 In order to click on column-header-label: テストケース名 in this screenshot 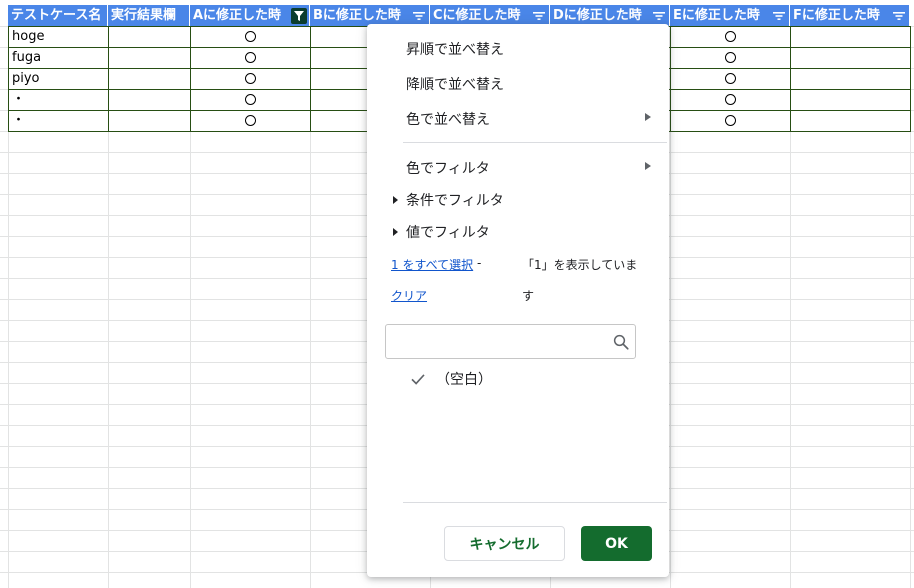, I will do `click(56, 15)`.